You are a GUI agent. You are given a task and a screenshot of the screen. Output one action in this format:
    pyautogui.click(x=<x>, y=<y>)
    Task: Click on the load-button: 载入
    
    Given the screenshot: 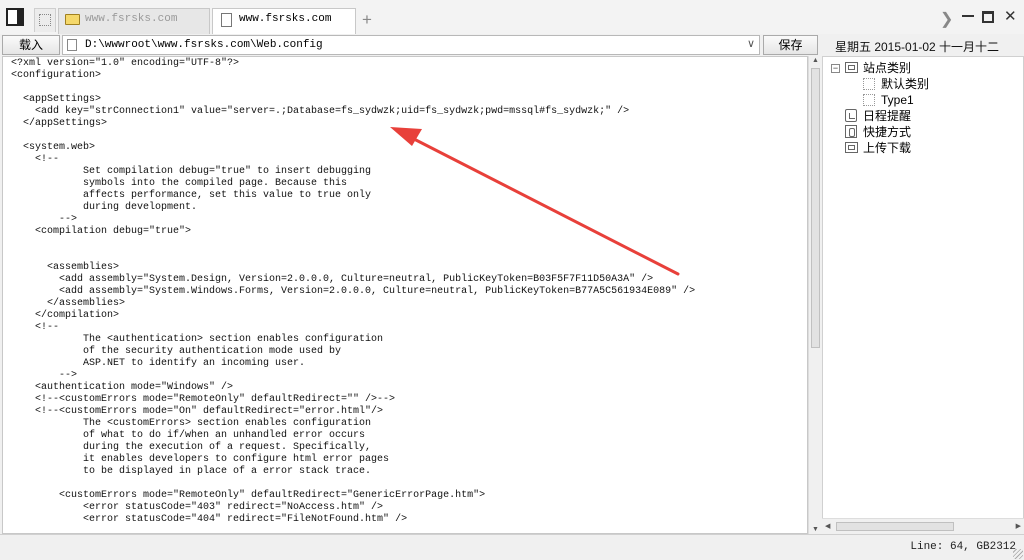 What is the action you would take?
    pyautogui.click(x=31, y=45)
    